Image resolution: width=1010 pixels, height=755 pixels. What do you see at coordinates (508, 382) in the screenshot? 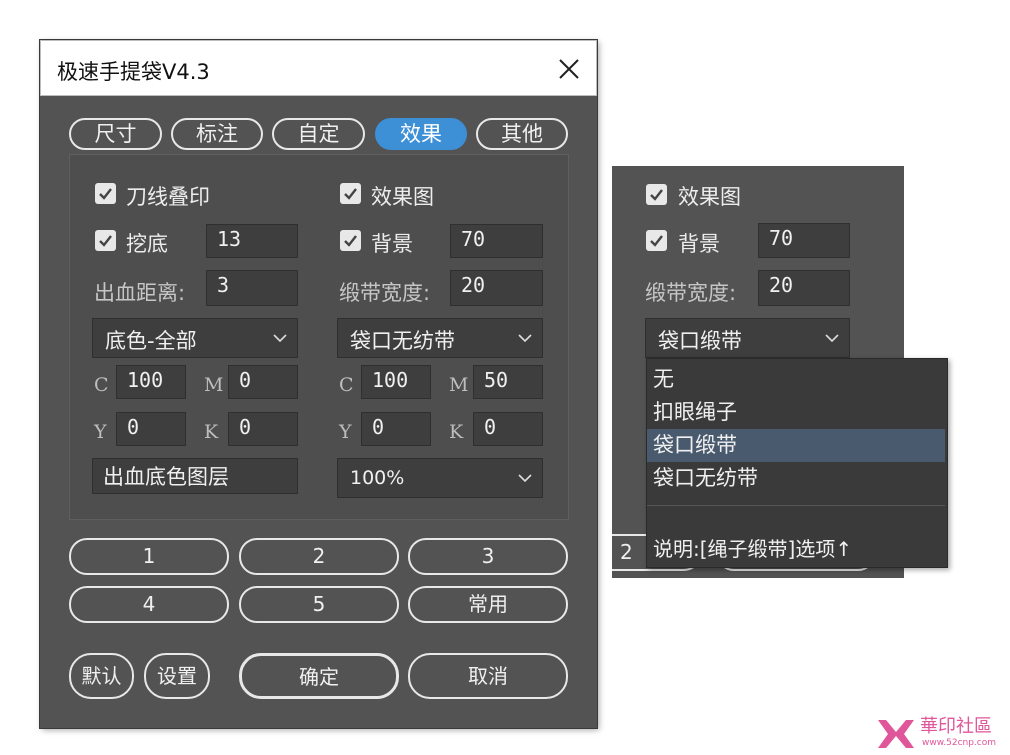
I see `m2-input: 50` at bounding box center [508, 382].